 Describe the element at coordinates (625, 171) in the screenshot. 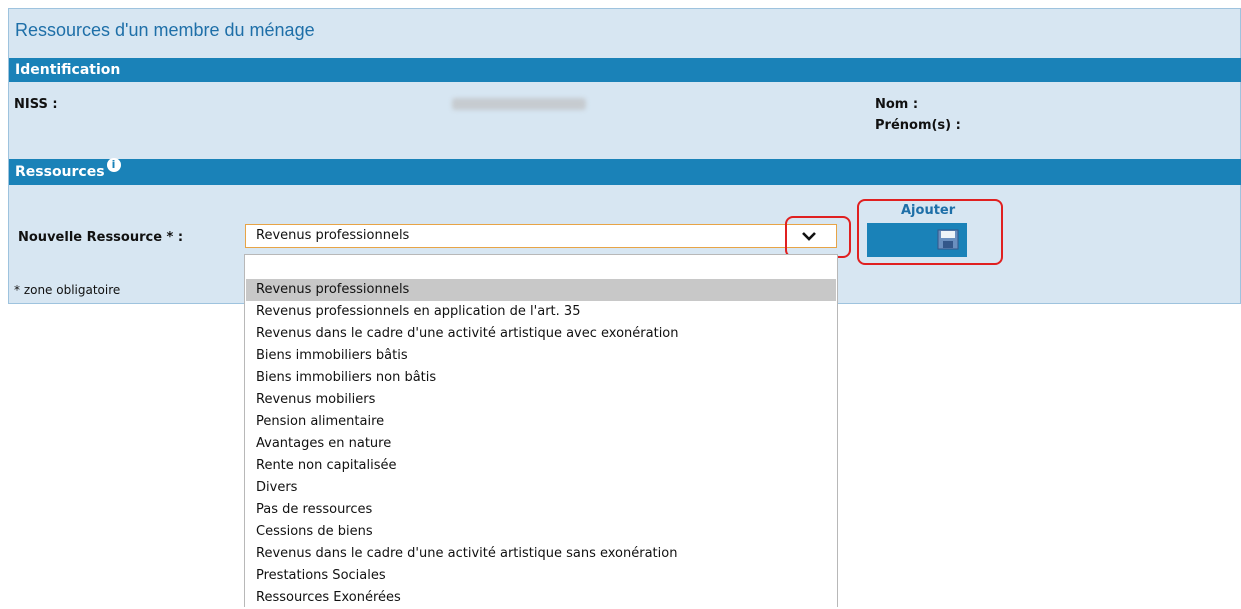

I see `ressources-header: Ressources i` at that location.